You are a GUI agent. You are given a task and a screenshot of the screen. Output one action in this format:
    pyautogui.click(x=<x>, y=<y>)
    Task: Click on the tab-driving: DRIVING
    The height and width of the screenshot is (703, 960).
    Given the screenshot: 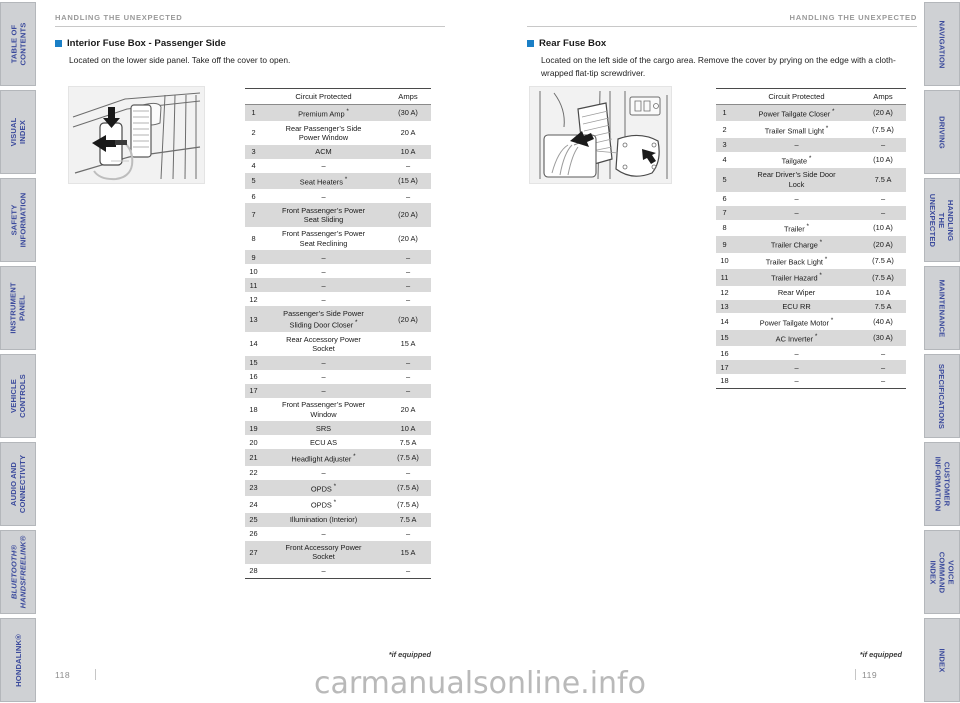 What is the action you would take?
    pyautogui.click(x=942, y=132)
    